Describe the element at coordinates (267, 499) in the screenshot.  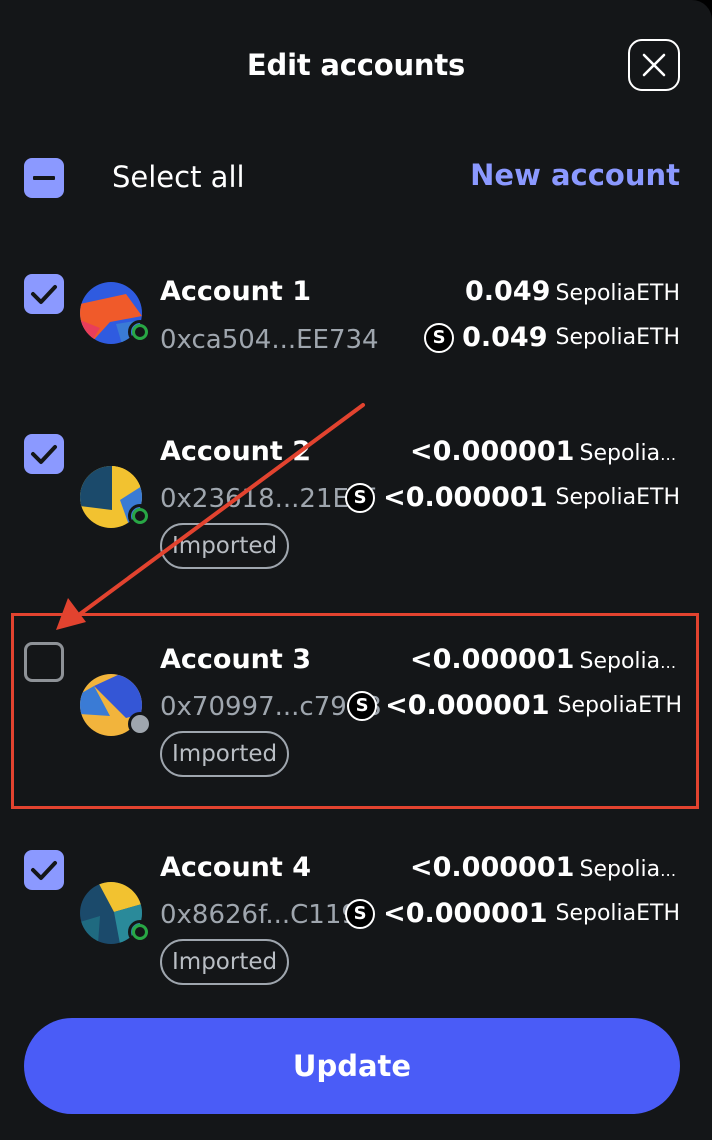
I see `account-address: 0x23618...21E8f` at that location.